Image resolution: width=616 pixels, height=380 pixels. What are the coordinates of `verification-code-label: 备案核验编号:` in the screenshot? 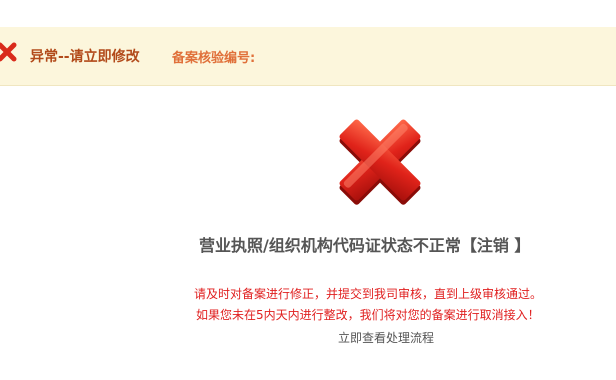 It's located at (214, 58).